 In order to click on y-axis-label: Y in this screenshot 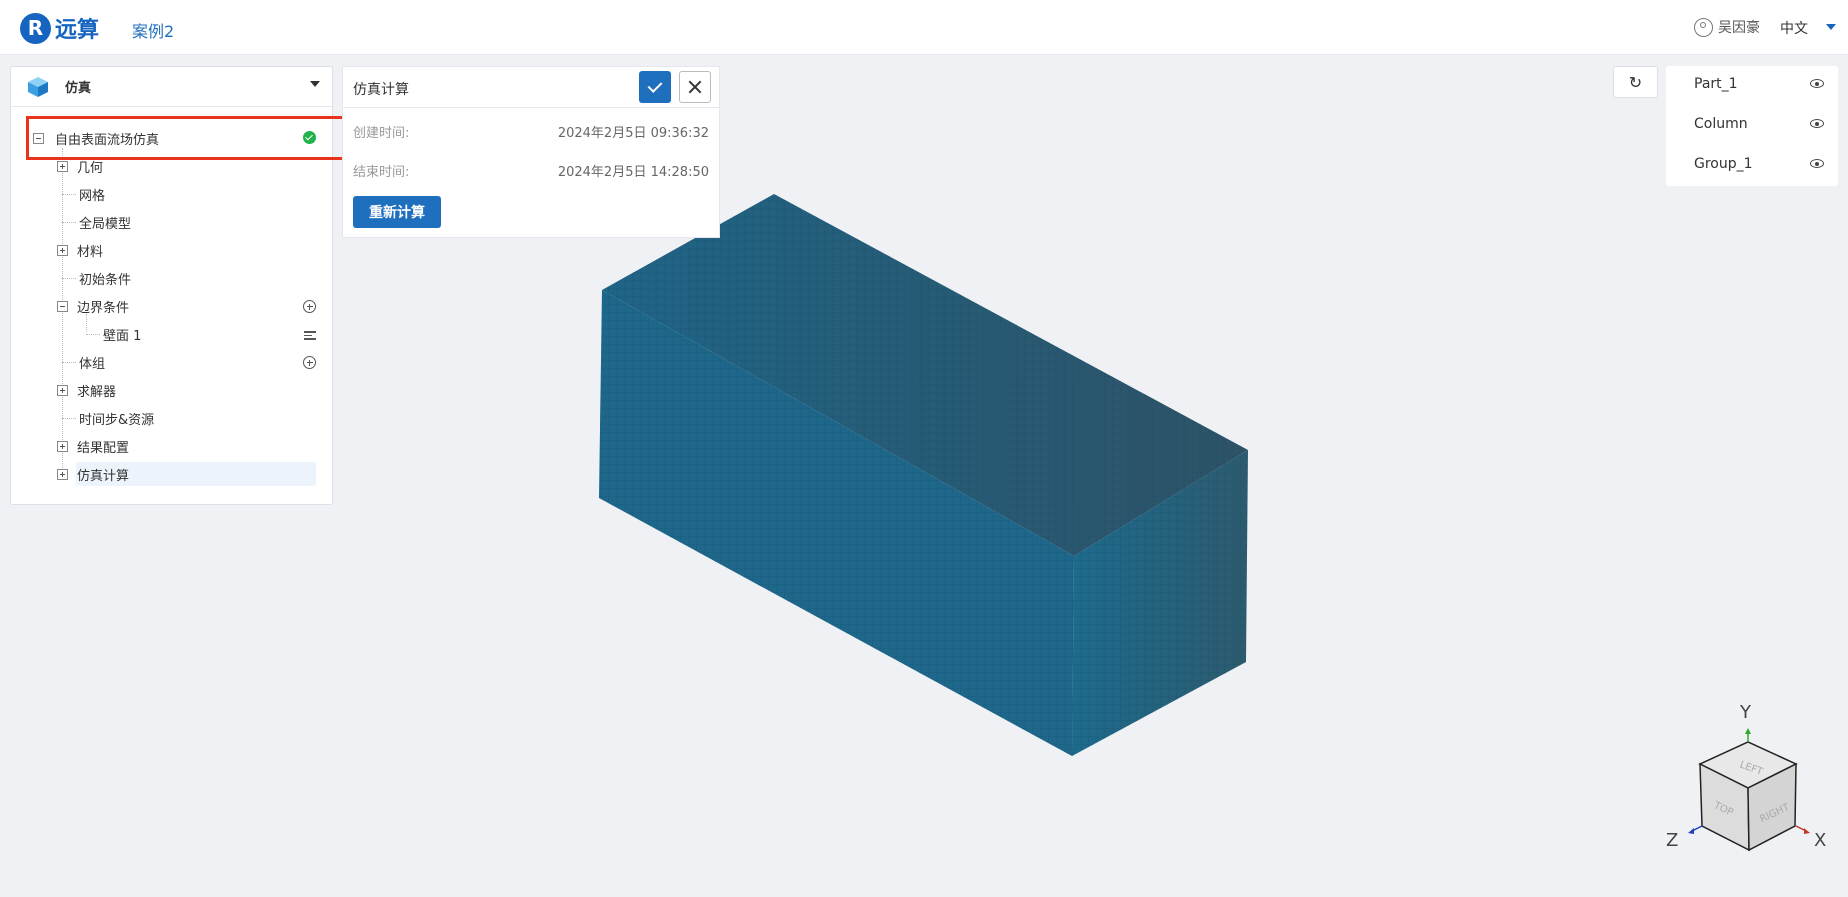, I will do `click(1745, 712)`.